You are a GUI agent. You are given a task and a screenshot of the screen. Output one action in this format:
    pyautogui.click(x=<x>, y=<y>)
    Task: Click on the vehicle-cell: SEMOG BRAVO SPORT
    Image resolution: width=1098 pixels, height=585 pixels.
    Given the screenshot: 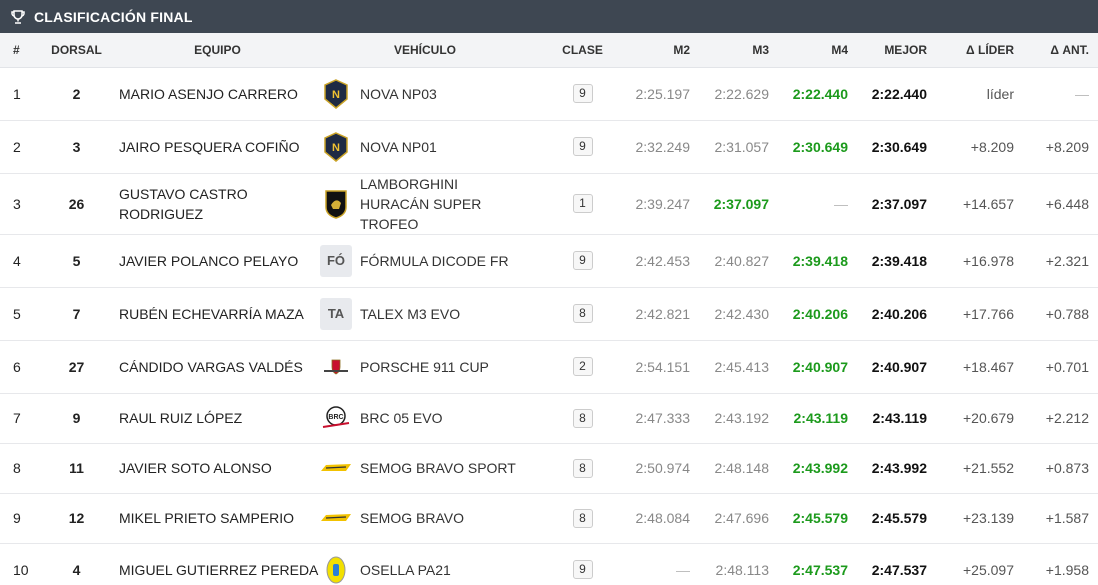 What is the action you would take?
    pyautogui.click(x=425, y=468)
    